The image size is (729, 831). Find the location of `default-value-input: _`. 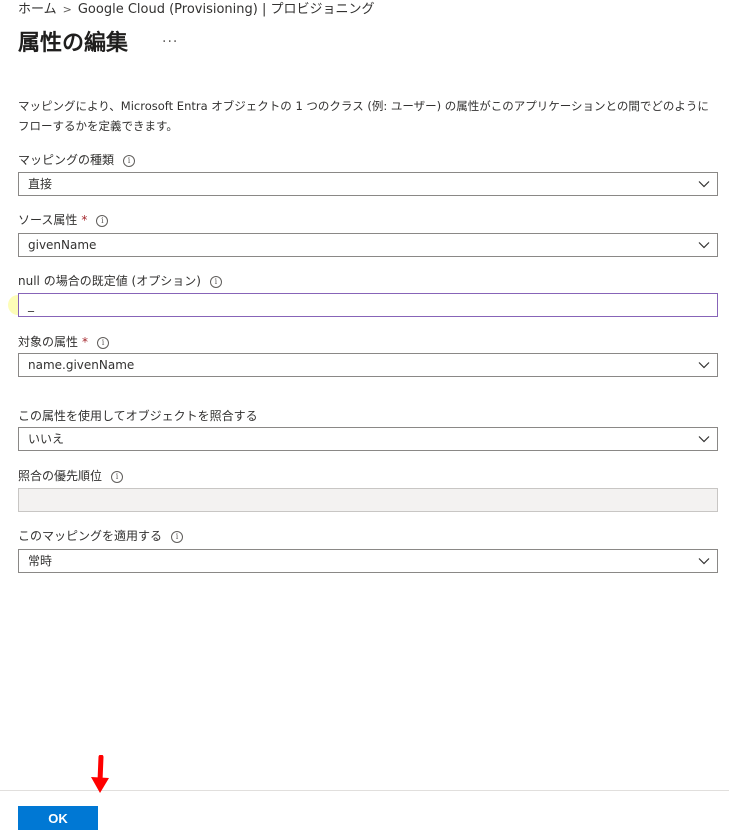

default-value-input: _ is located at coordinates (368, 305).